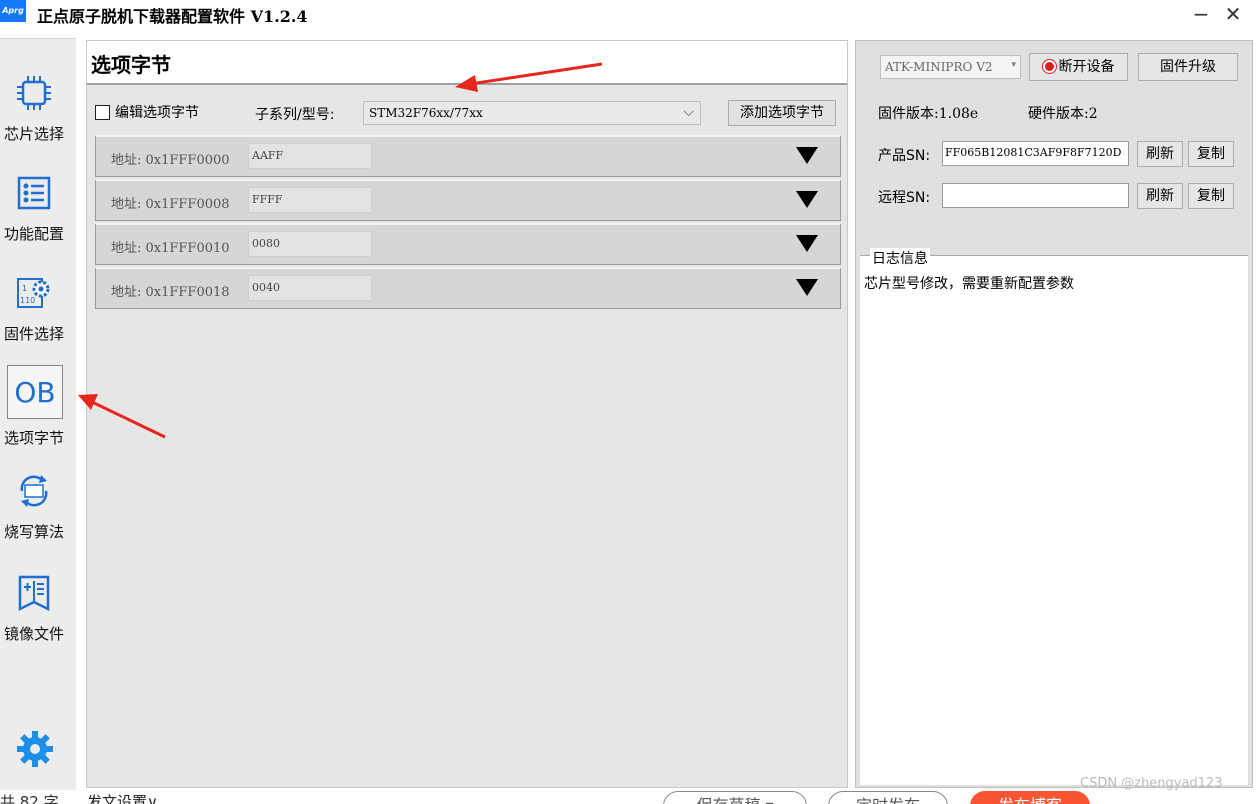 The height and width of the screenshot is (804, 1256). I want to click on option-byte-value-field: 0040, so click(310, 288).